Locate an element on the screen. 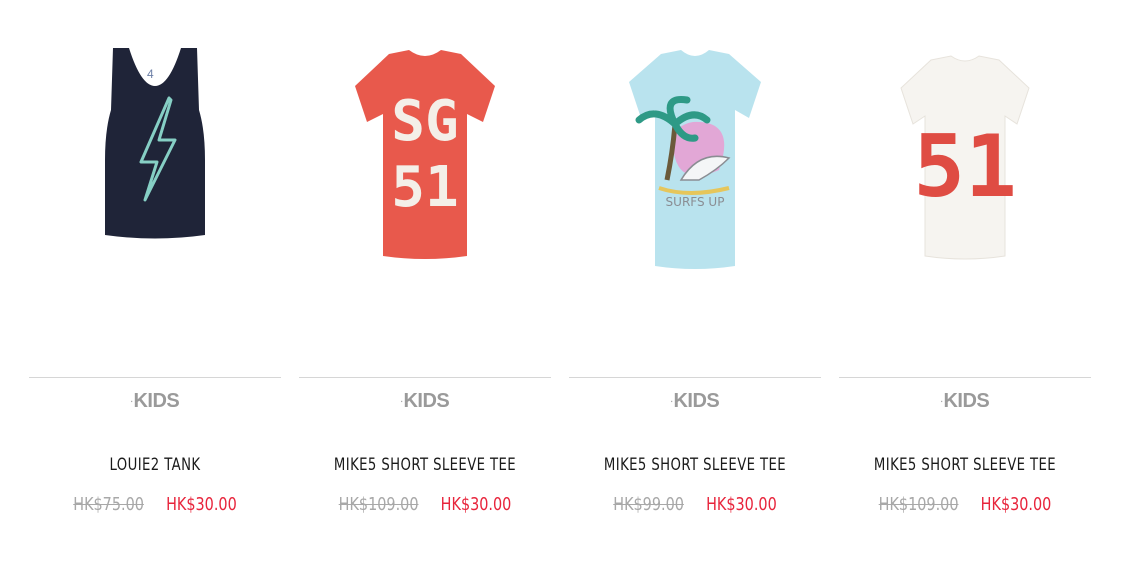 The image size is (1126, 564). product-image-link: 4 is located at coordinates (155, 190).